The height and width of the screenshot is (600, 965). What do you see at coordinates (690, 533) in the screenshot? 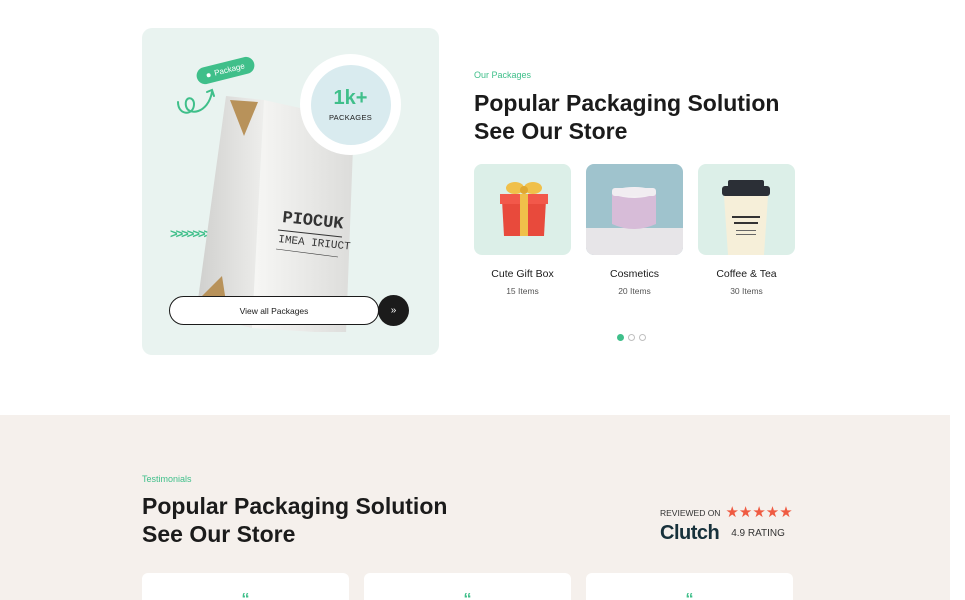
I see `clutch-logo: Clutch` at bounding box center [690, 533].